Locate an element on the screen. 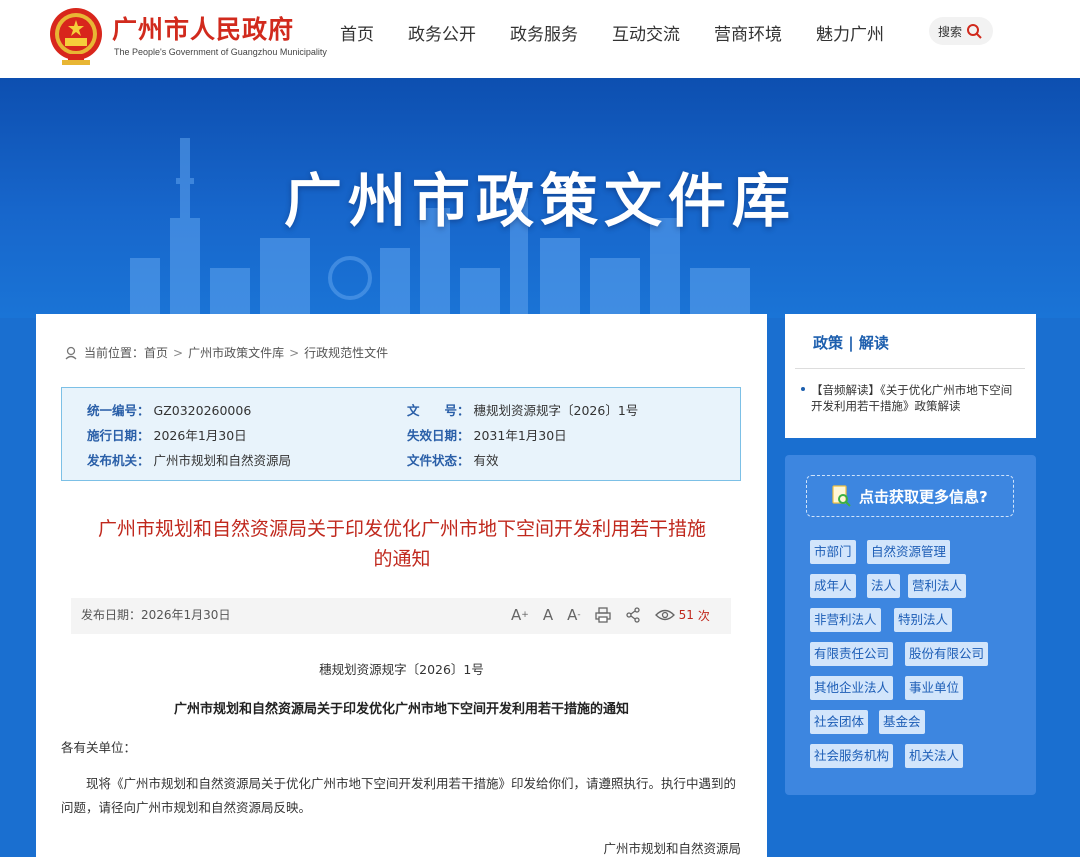 Image resolution: width=1080 pixels, height=857 pixels. info-issuer-value: 广州市规划和自然资源局 is located at coordinates (222, 460).